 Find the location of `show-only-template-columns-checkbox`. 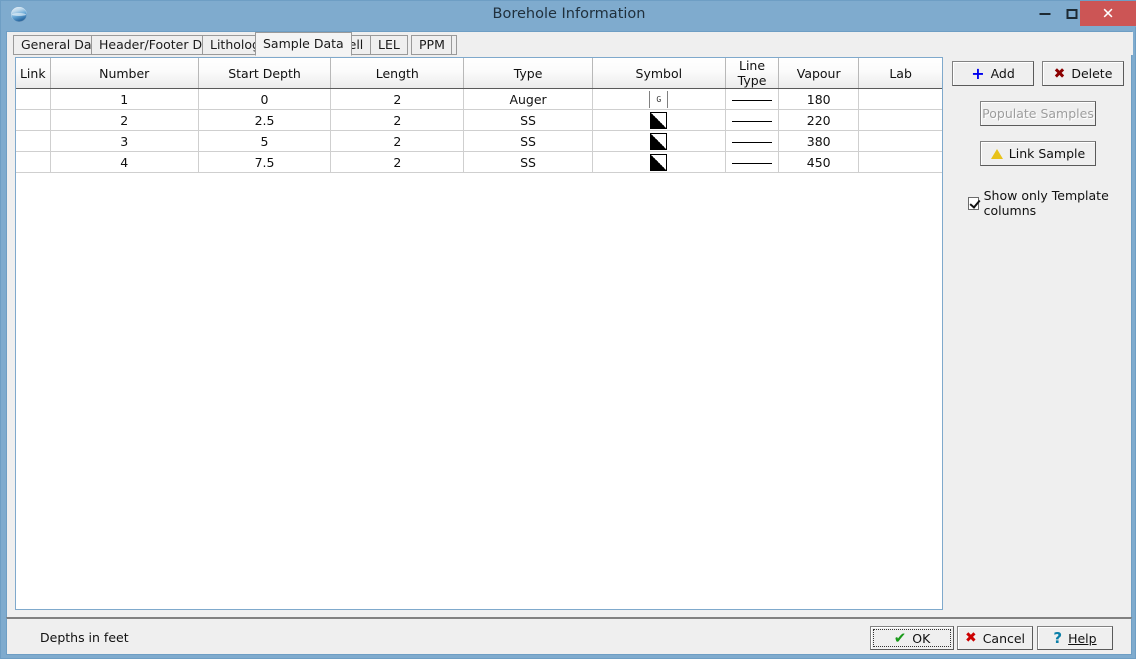

show-only-template-columns-checkbox is located at coordinates (973, 203).